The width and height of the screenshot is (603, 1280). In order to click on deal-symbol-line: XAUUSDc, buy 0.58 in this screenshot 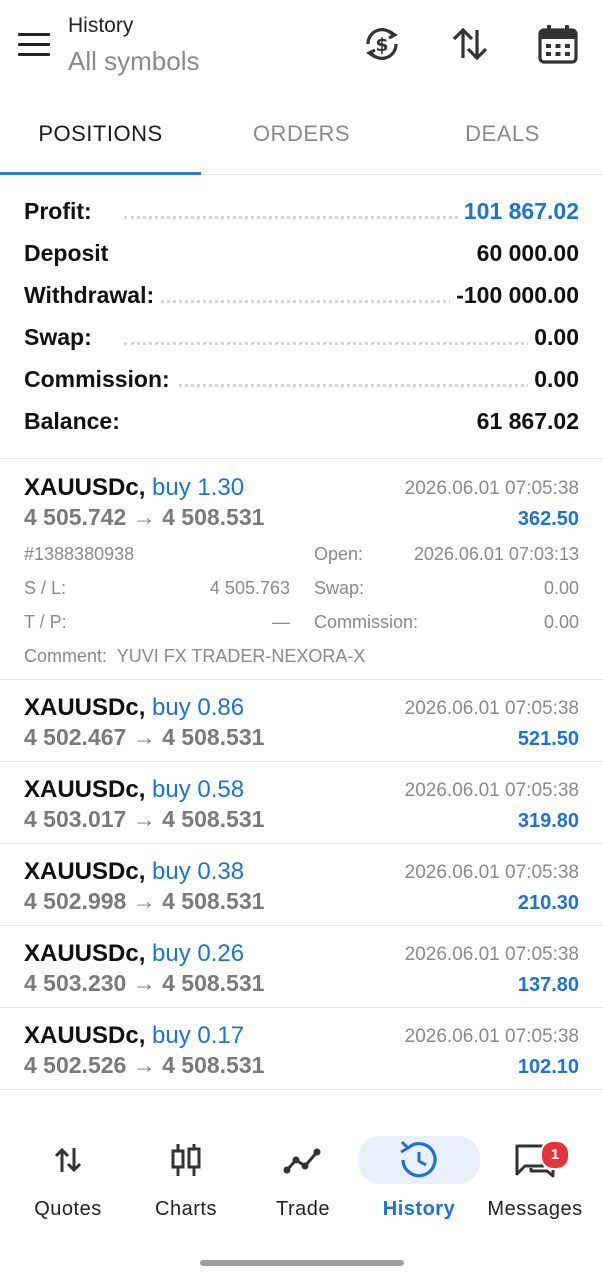, I will do `click(134, 790)`.